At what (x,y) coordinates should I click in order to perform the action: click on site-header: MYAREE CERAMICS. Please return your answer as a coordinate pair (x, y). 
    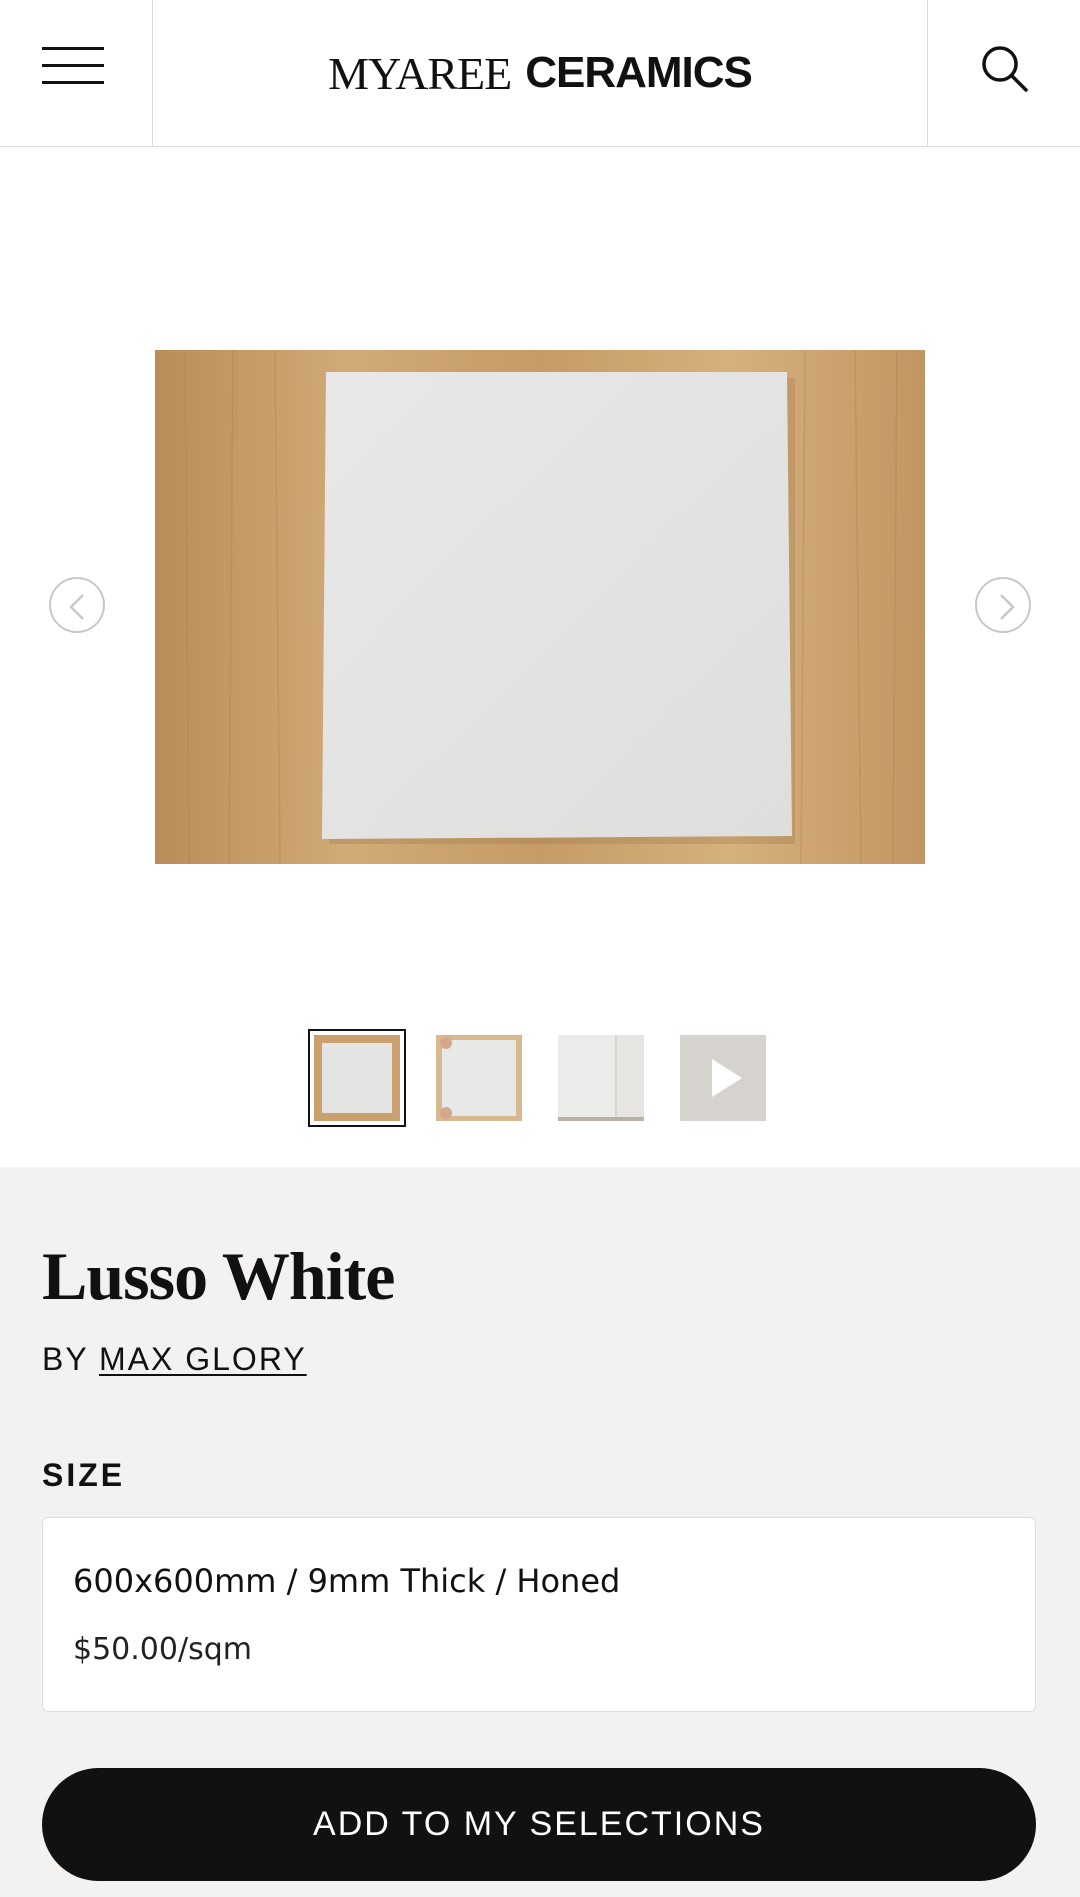
    Looking at the image, I should click on (540, 73).